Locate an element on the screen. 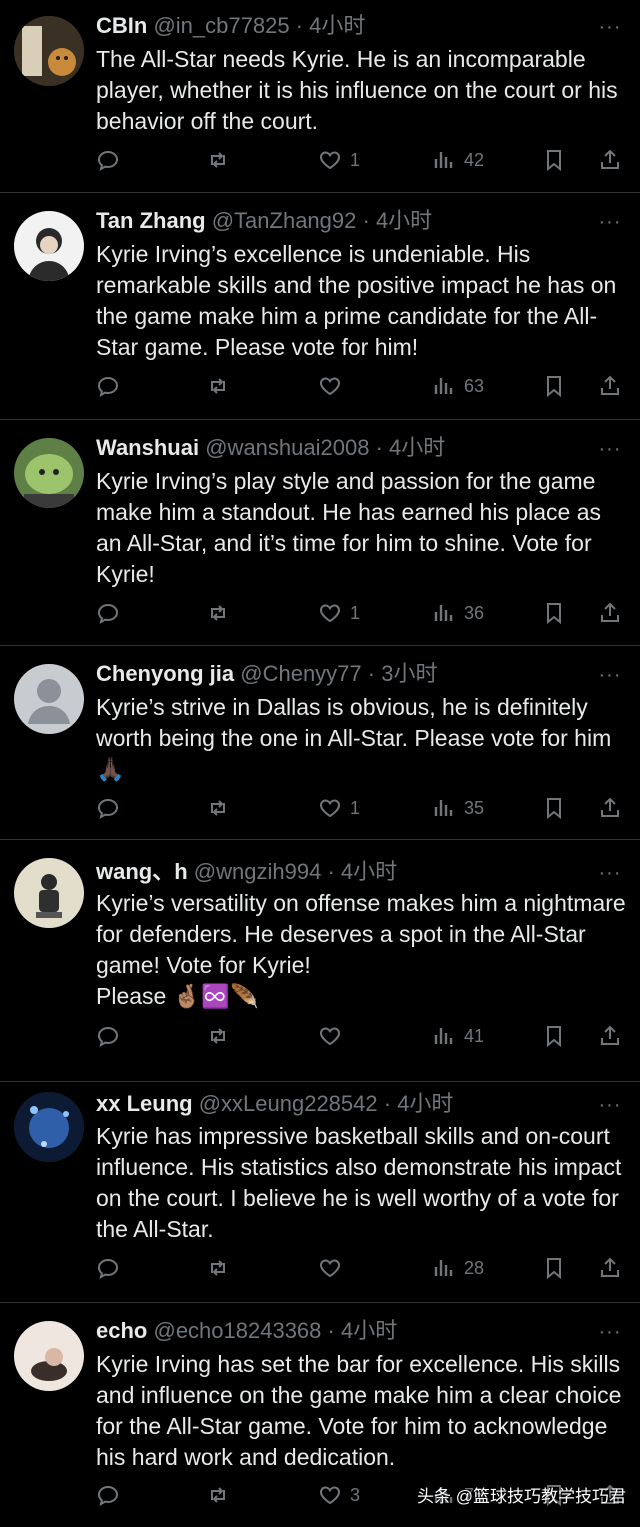 This screenshot has width=640, height=1527. tweet-header: echo @echo18243368 · 4小时 is located at coordinates (343, 1331).